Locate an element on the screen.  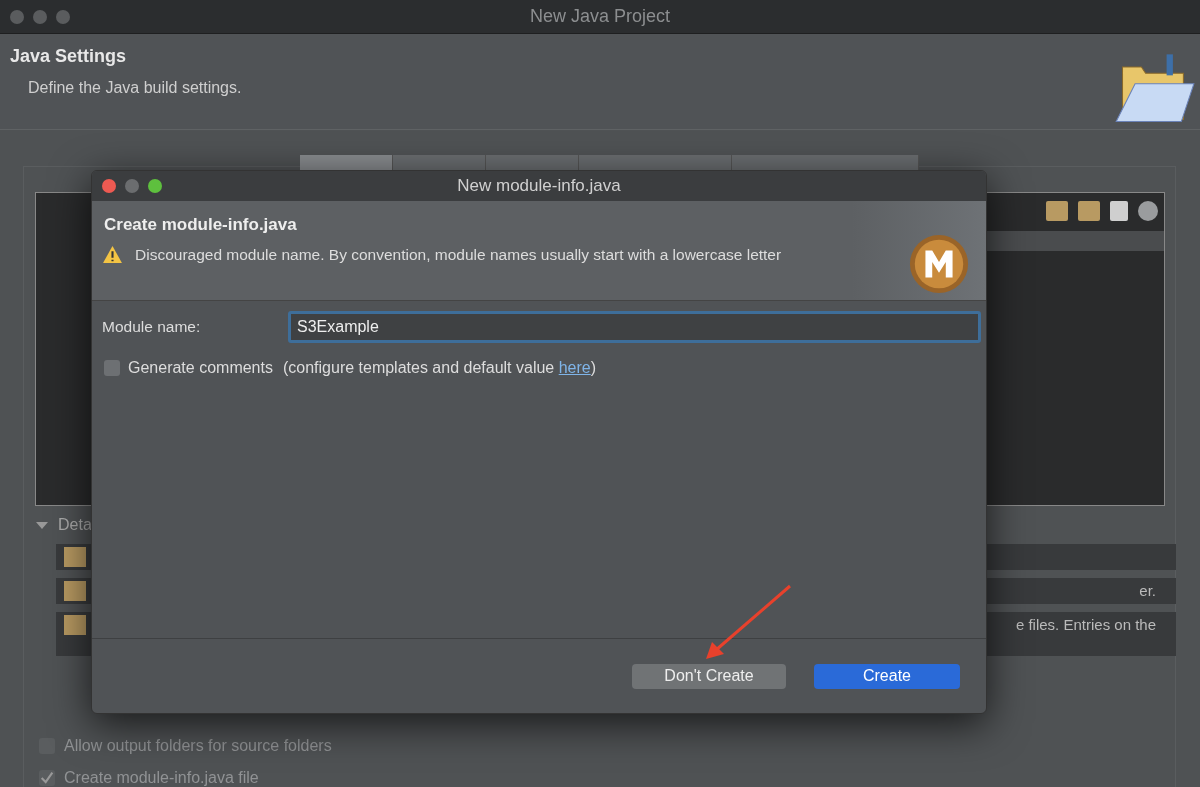
dialog-title: New module-info.java is located at coordinates (539, 186).